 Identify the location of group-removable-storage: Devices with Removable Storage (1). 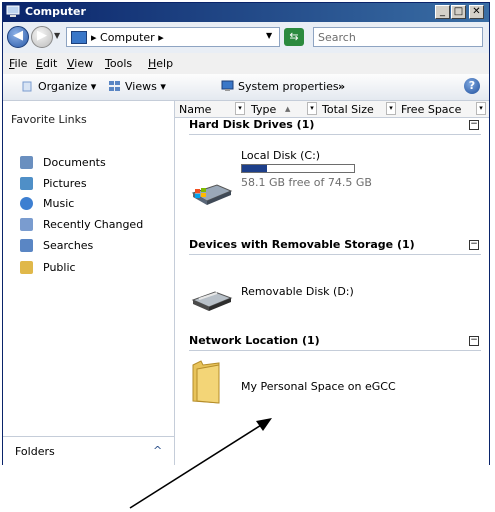
(302, 244).